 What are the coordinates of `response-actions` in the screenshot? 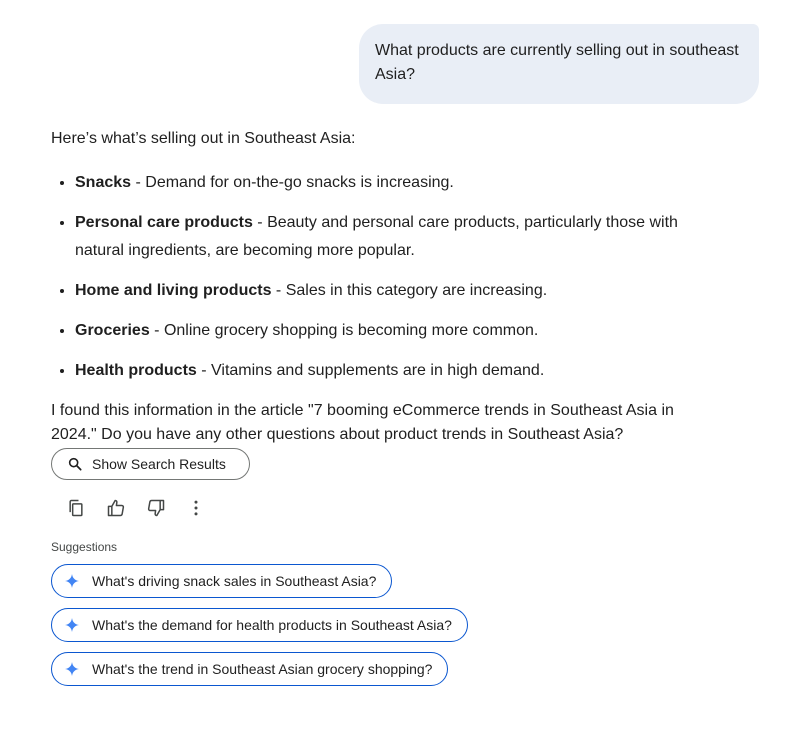 It's located at (136, 508).